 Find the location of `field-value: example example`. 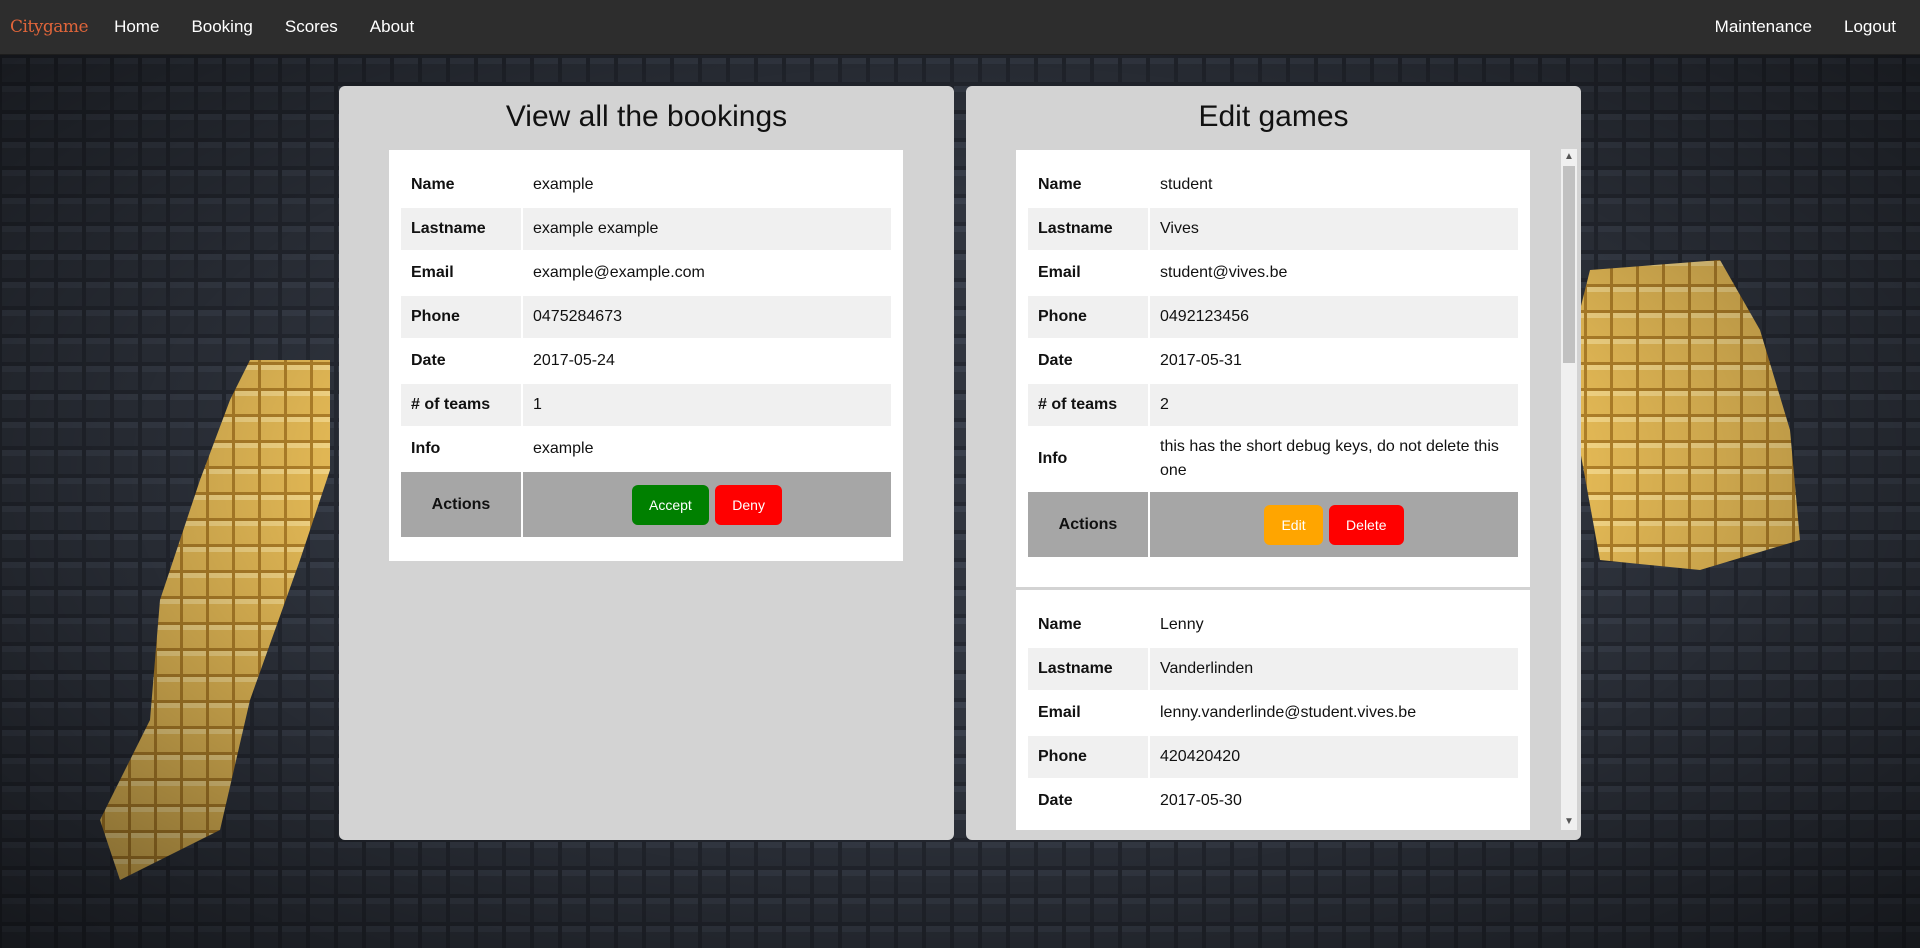

field-value: example example is located at coordinates (707, 229).